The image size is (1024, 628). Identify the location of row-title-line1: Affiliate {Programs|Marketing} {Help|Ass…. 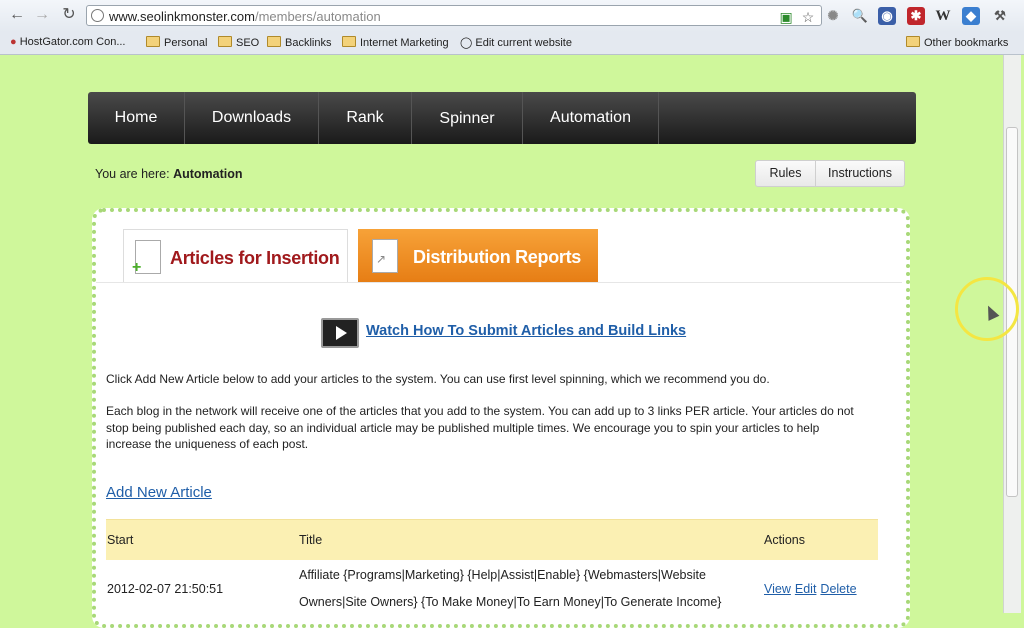
(502, 575).